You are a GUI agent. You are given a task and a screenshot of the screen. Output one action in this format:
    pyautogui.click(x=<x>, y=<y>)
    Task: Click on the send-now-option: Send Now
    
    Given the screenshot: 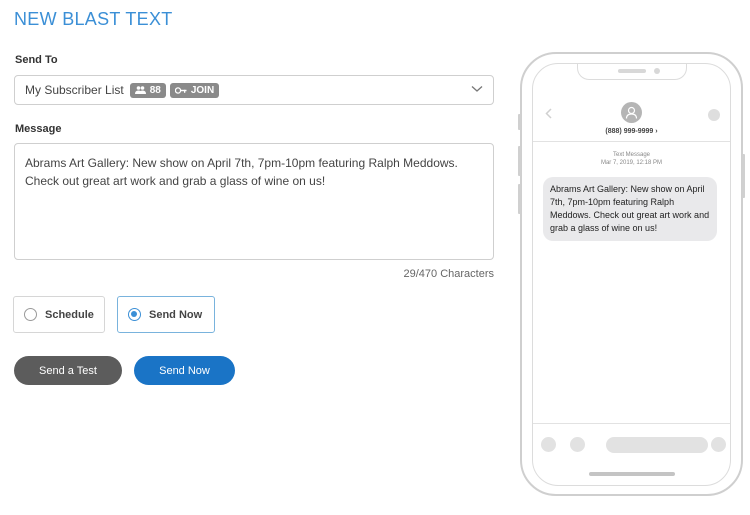 What is the action you would take?
    pyautogui.click(x=166, y=314)
    